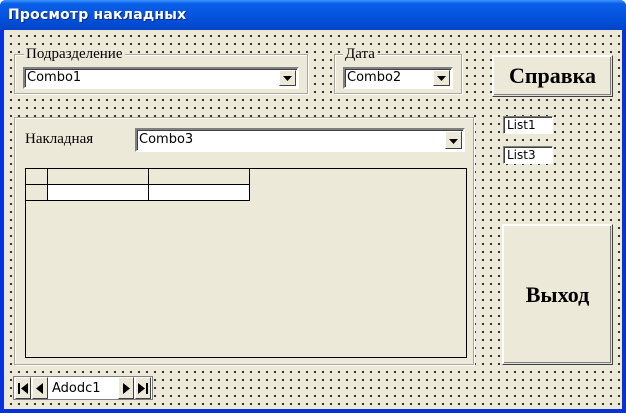 Image resolution: width=626 pixels, height=413 pixels. What do you see at coordinates (37, 177) in the screenshot?
I see `grid-corner-cell` at bounding box center [37, 177].